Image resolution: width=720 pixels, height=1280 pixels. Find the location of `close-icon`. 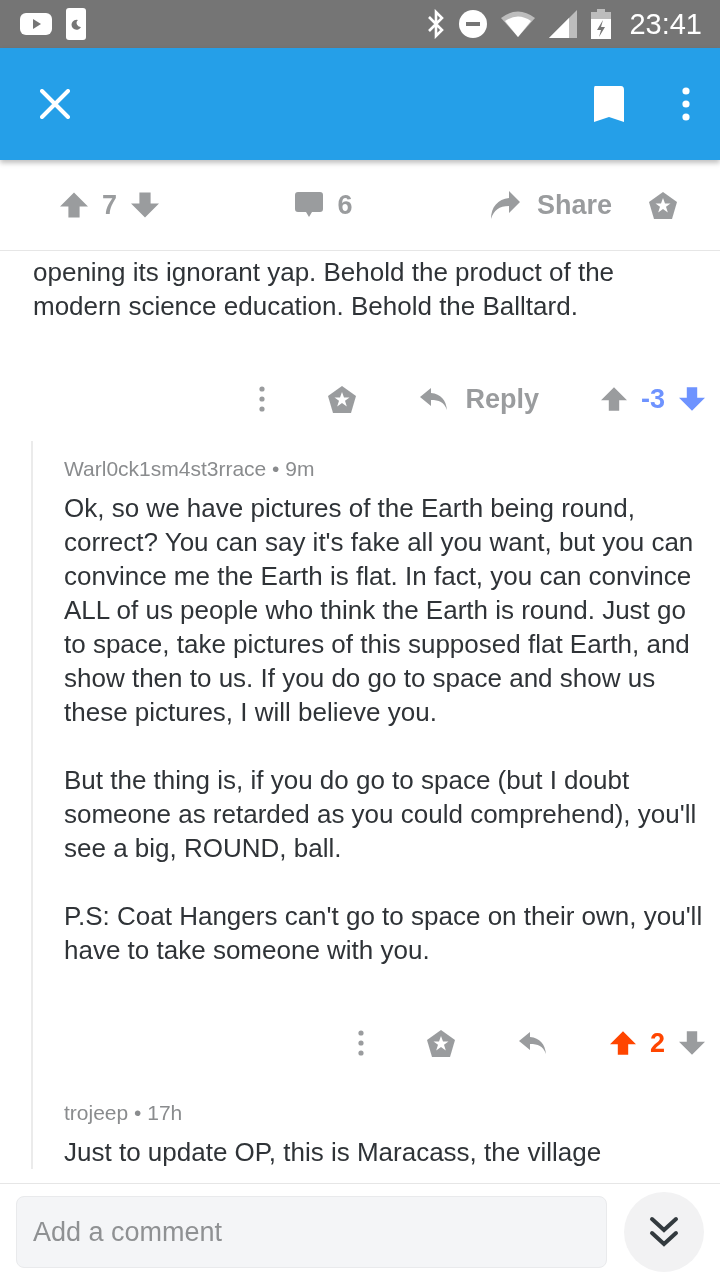

close-icon is located at coordinates (55, 104).